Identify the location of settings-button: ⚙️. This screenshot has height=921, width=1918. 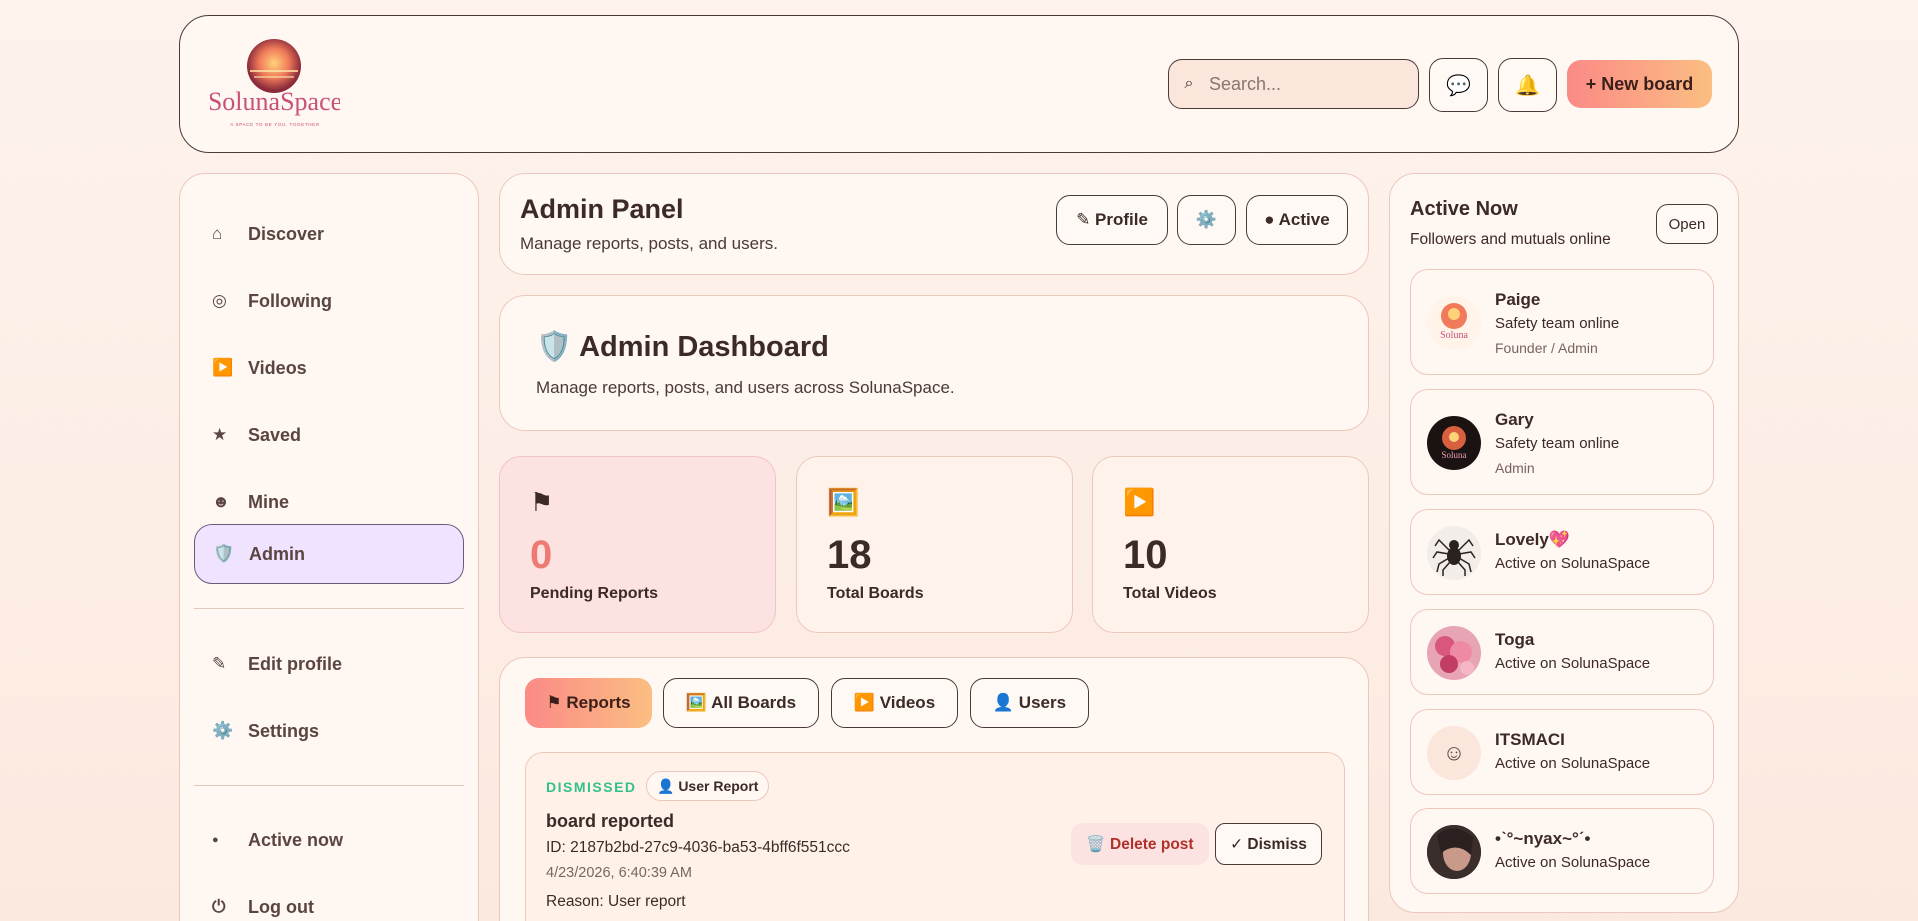
(1206, 220).